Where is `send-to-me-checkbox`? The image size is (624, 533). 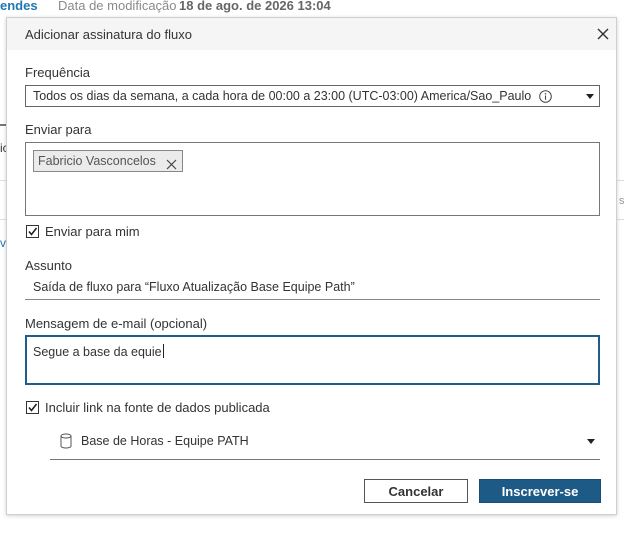
send-to-me-checkbox is located at coordinates (32, 231).